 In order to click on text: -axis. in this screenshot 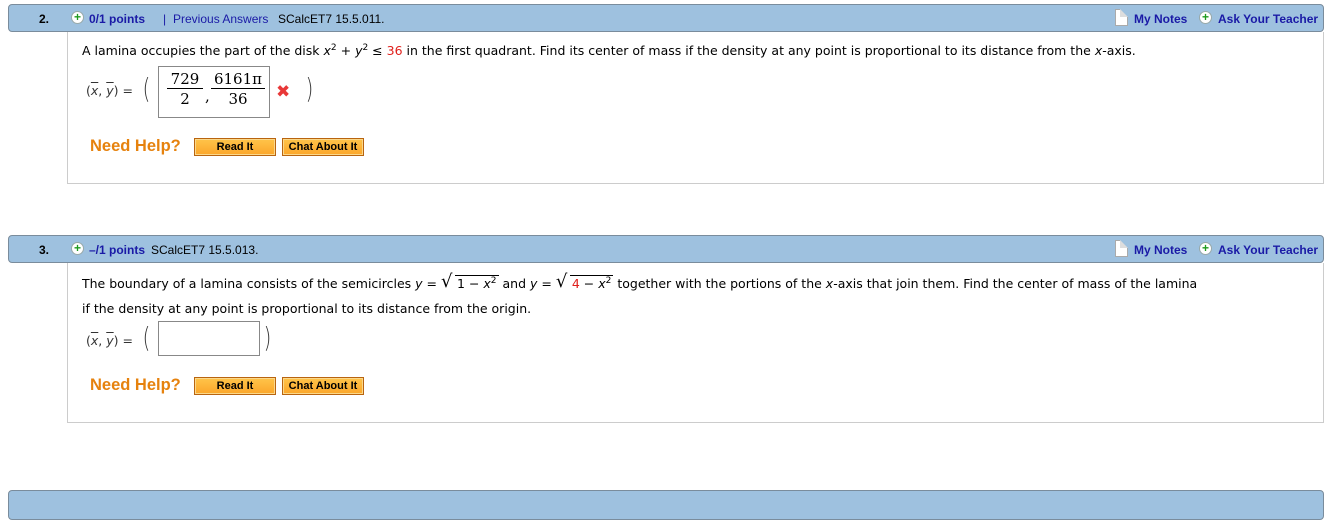, I will do `click(1119, 50)`.